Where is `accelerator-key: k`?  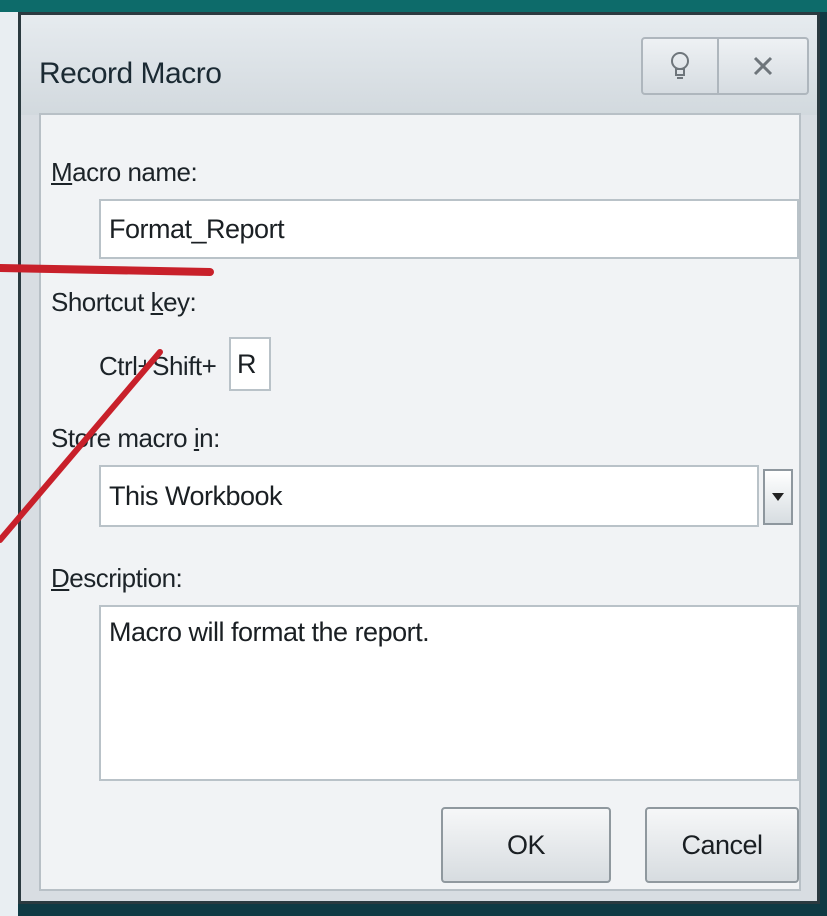 accelerator-key: k is located at coordinates (157, 302).